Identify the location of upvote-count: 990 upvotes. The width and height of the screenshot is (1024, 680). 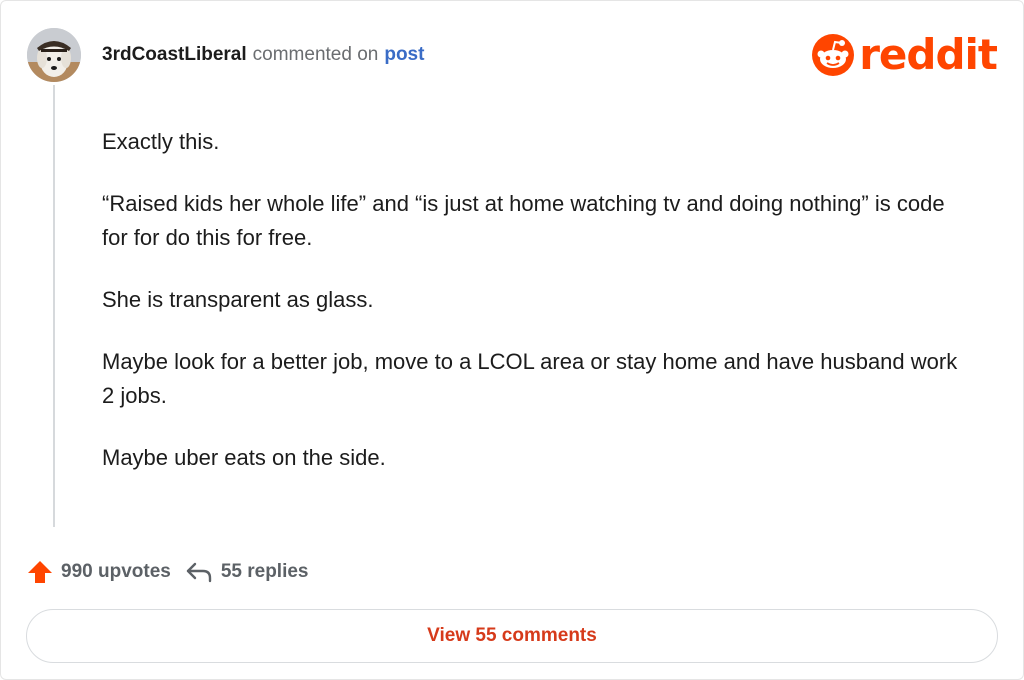
(116, 571).